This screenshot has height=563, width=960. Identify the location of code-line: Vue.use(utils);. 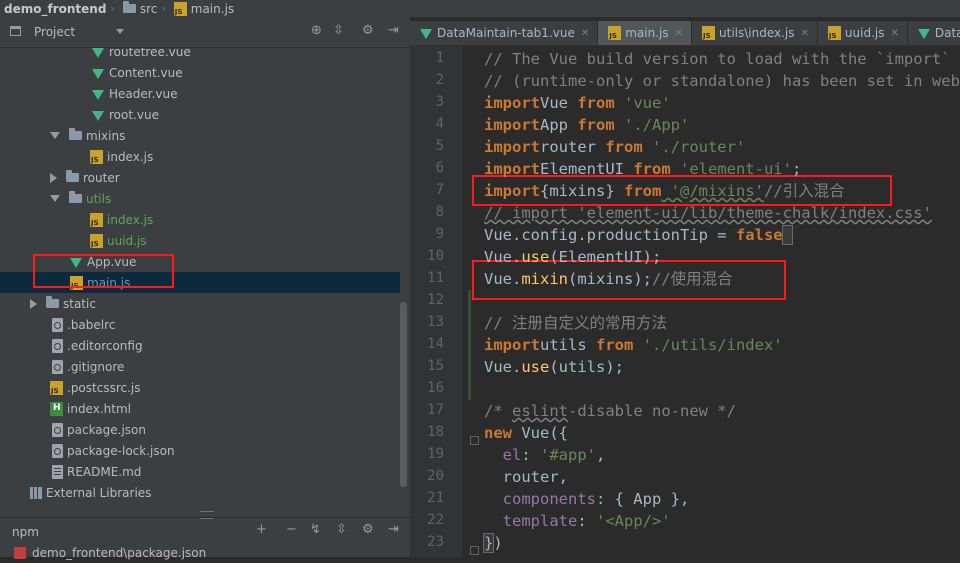
(554, 367).